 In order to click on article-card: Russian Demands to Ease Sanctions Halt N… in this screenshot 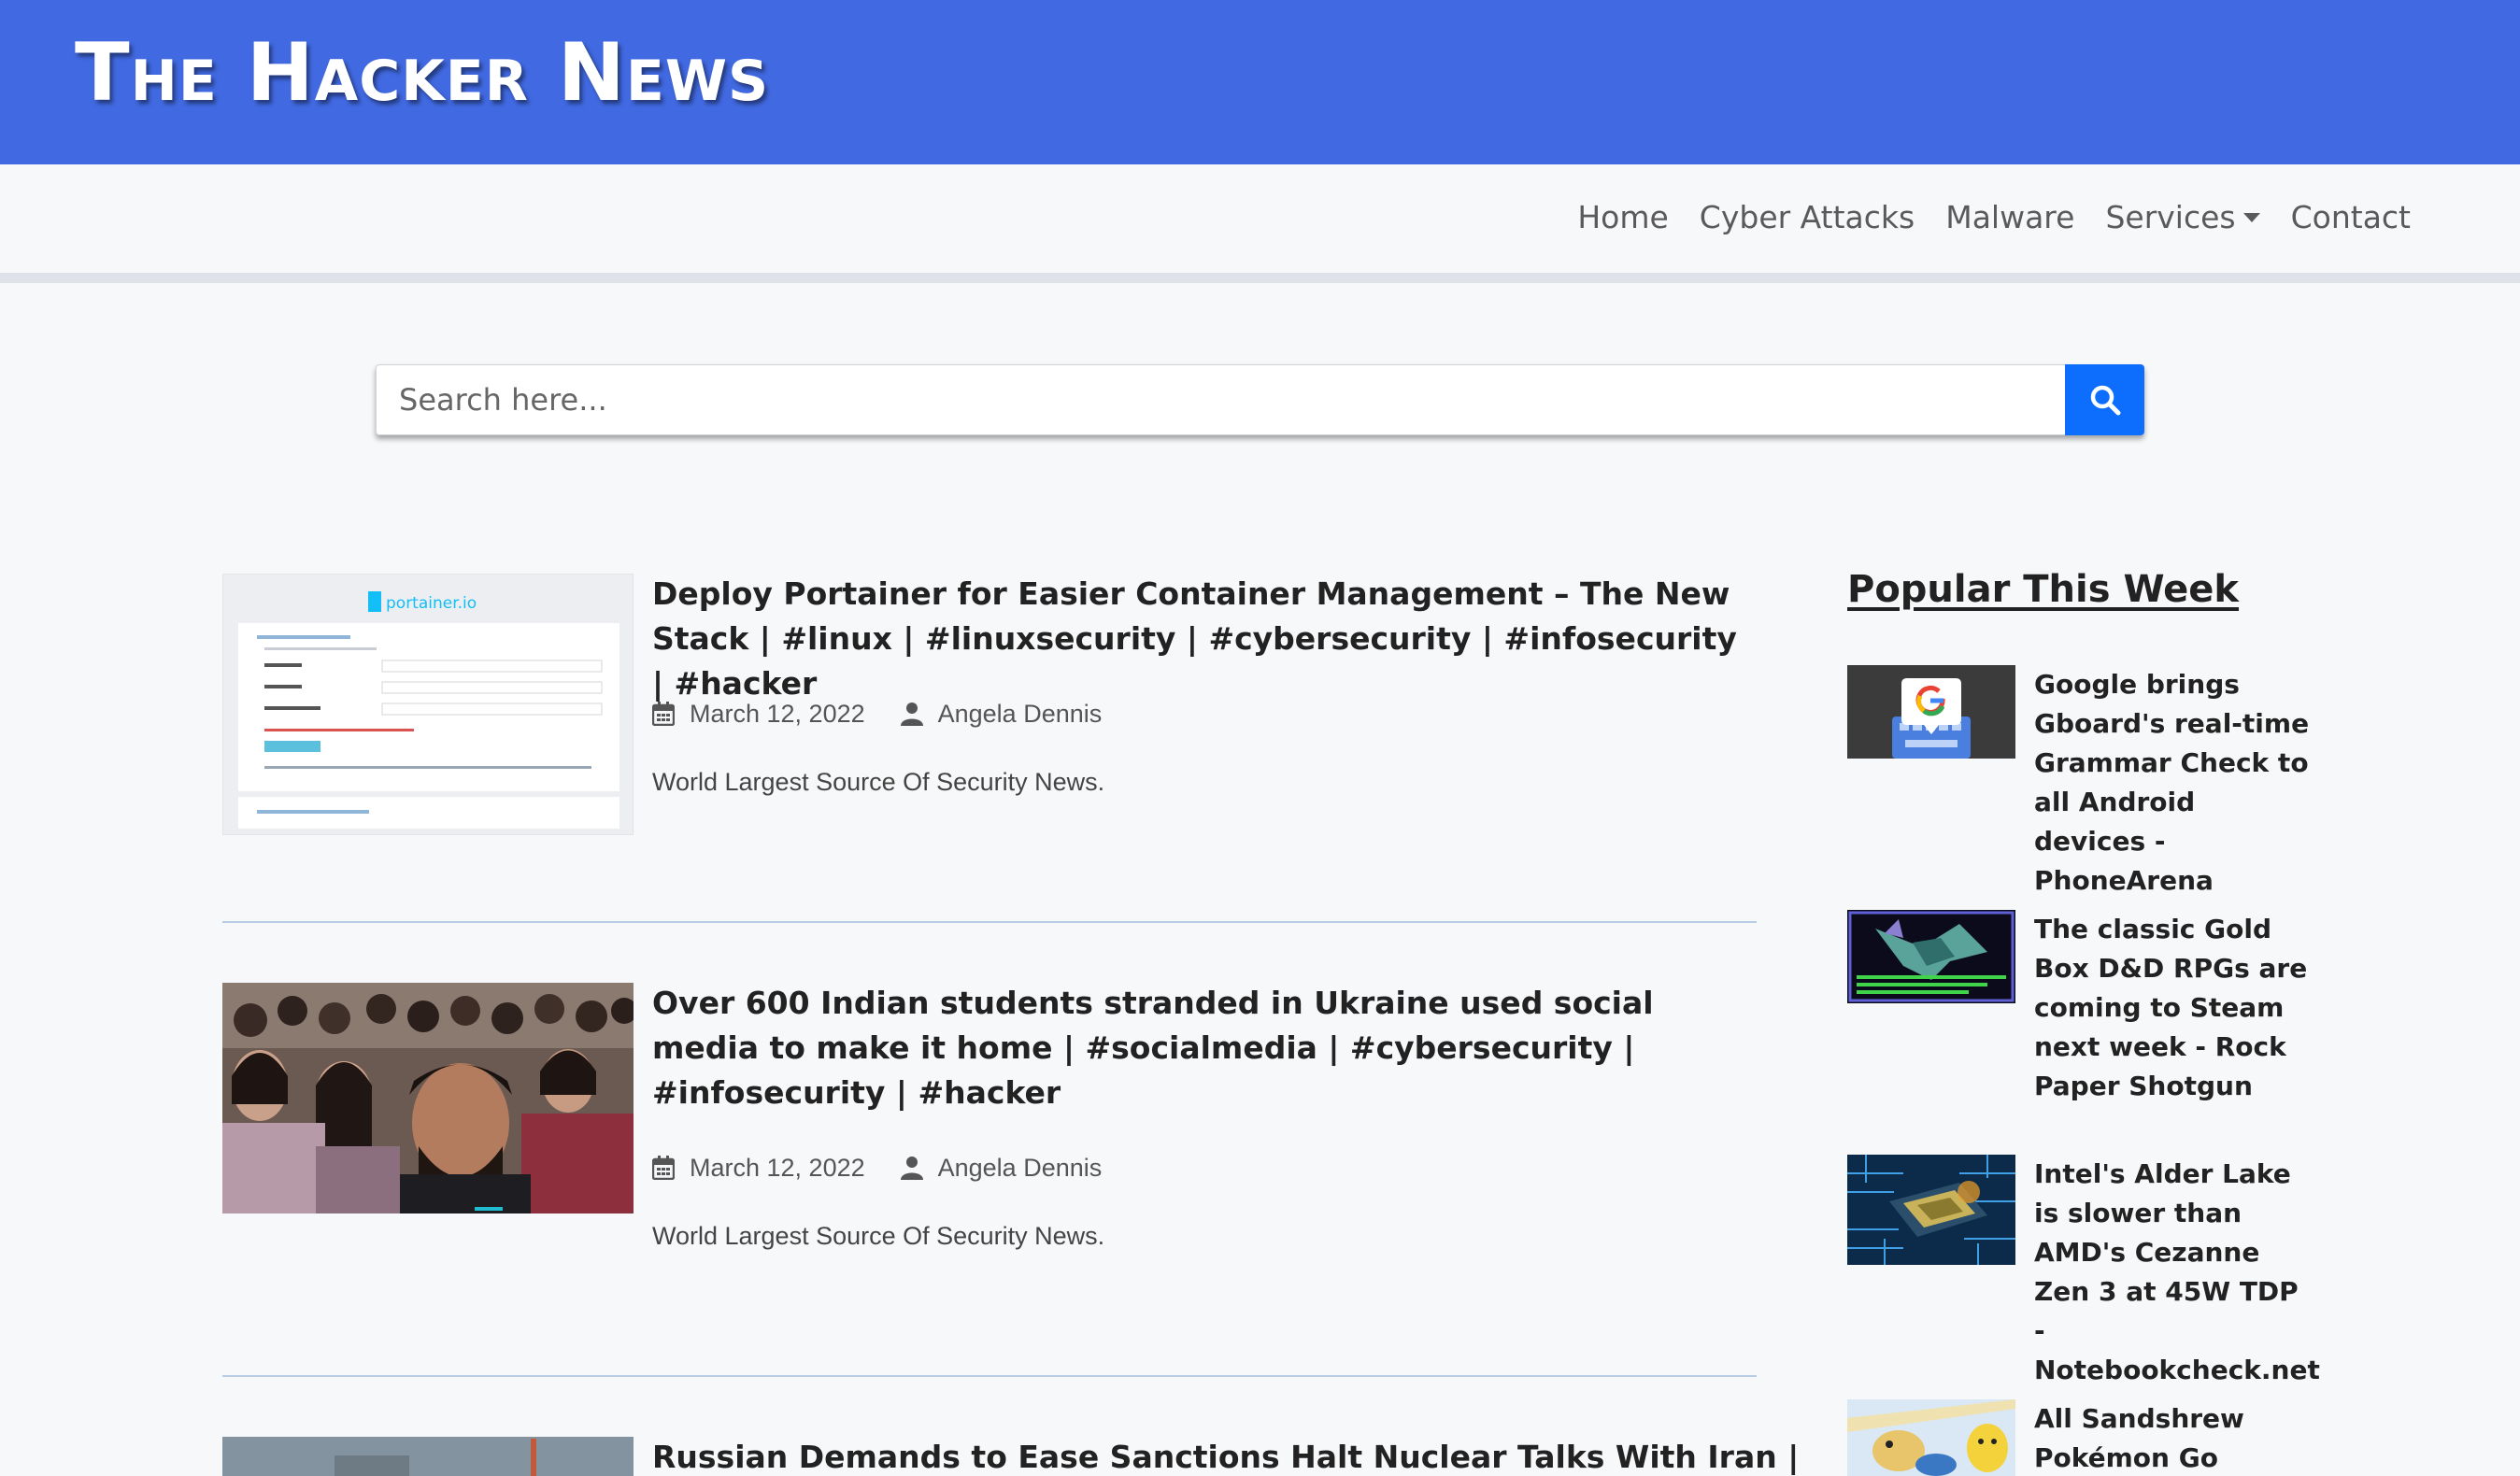, I will do `click(1010, 1455)`.